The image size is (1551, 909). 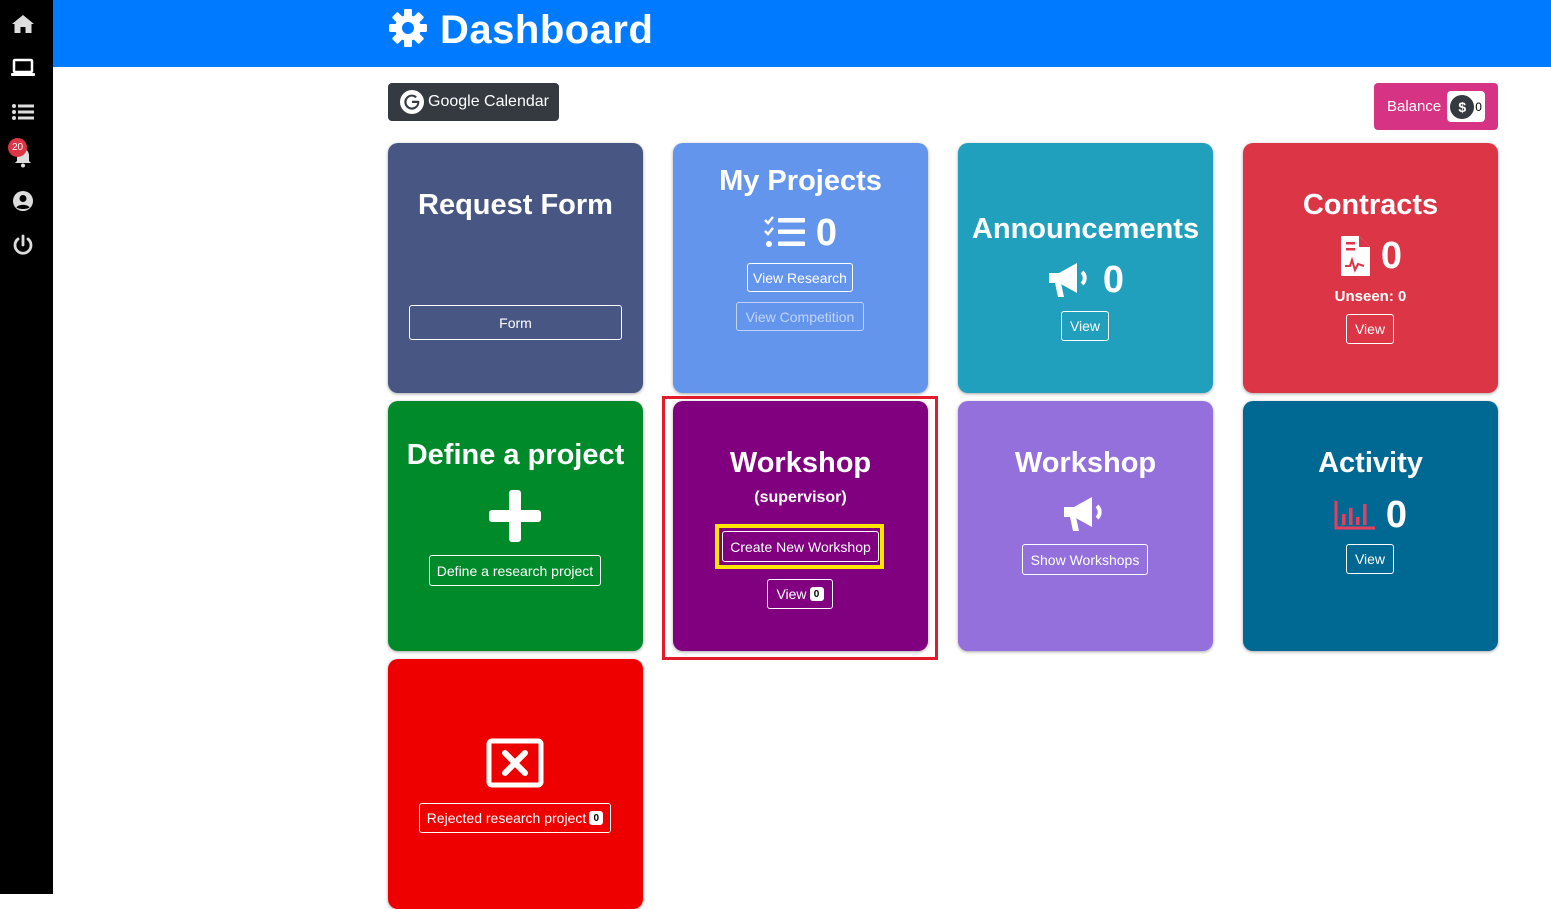 I want to click on unseen-count: Unseen: 0, so click(x=1370, y=296).